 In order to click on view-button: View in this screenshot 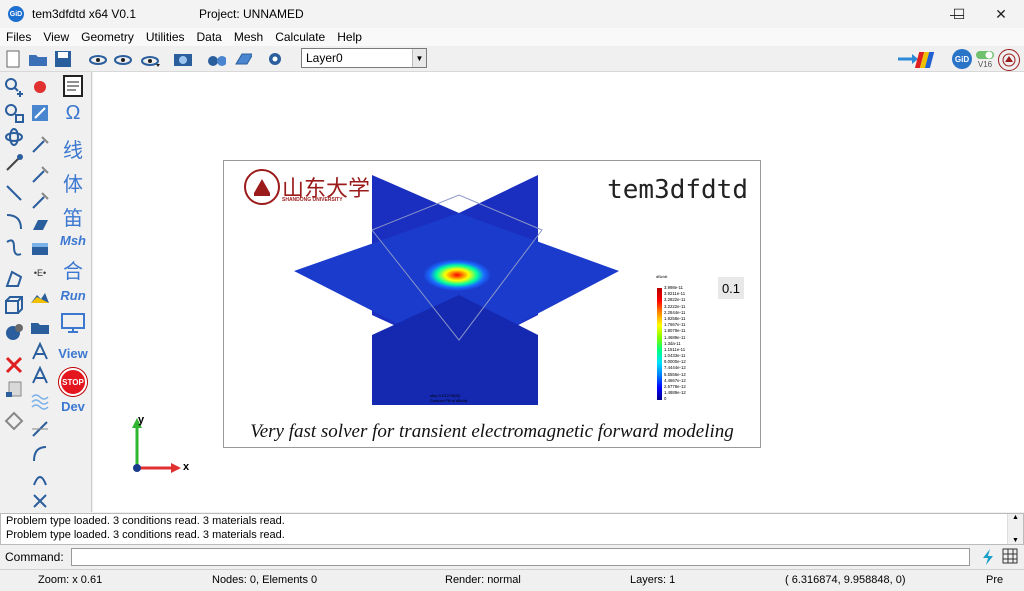, I will do `click(73, 353)`.